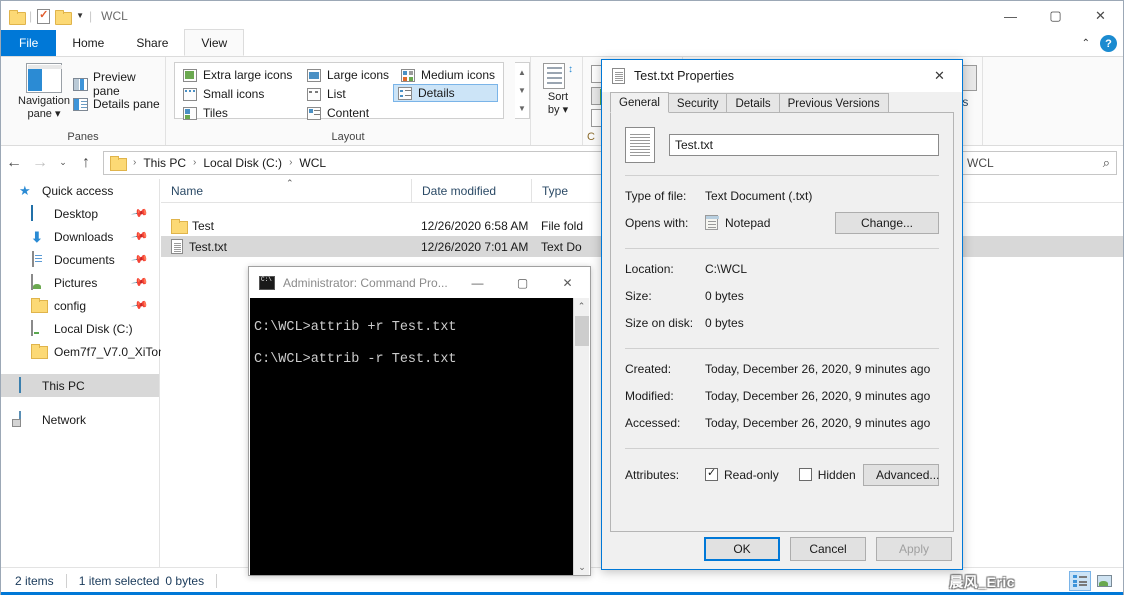  What do you see at coordinates (436, 93) in the screenshot?
I see `layout-label: Details` at bounding box center [436, 93].